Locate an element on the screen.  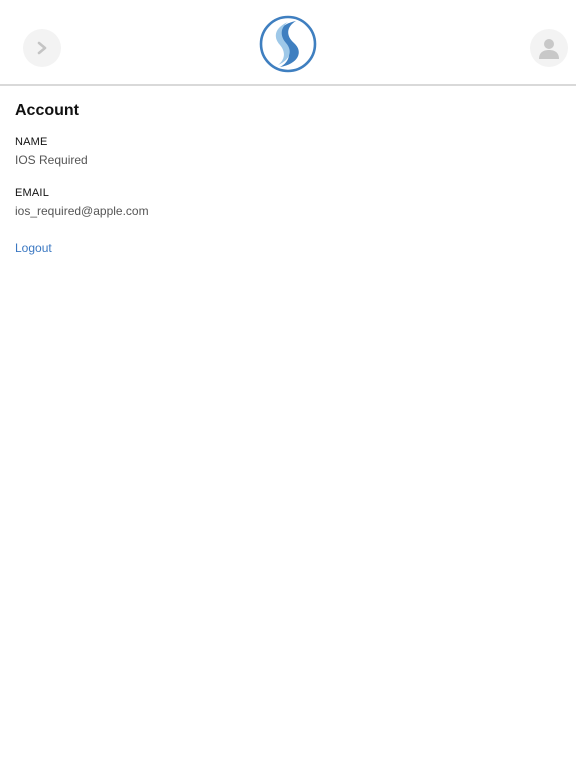
top-bar is located at coordinates (288, 43).